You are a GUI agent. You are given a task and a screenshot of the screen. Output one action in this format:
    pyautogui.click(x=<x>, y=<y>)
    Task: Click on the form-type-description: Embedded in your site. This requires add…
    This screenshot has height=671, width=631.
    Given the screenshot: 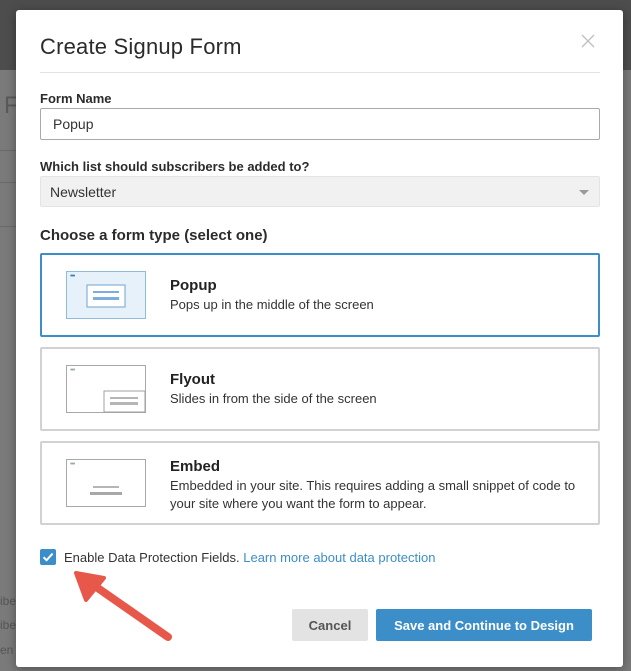 What is the action you would take?
    pyautogui.click(x=373, y=494)
    